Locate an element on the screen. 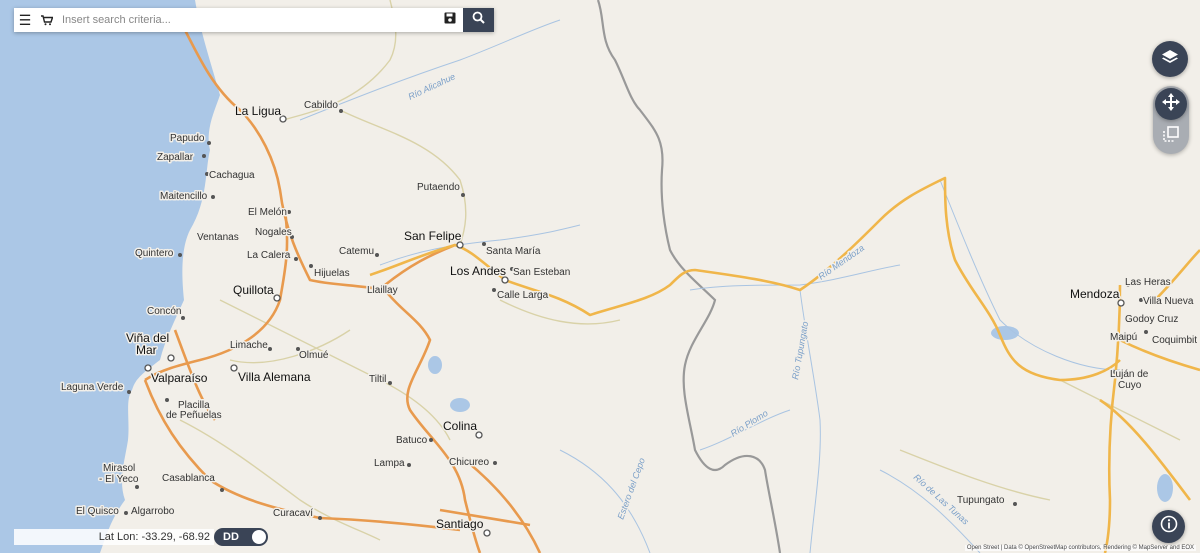  place-label: Limache is located at coordinates (249, 345).